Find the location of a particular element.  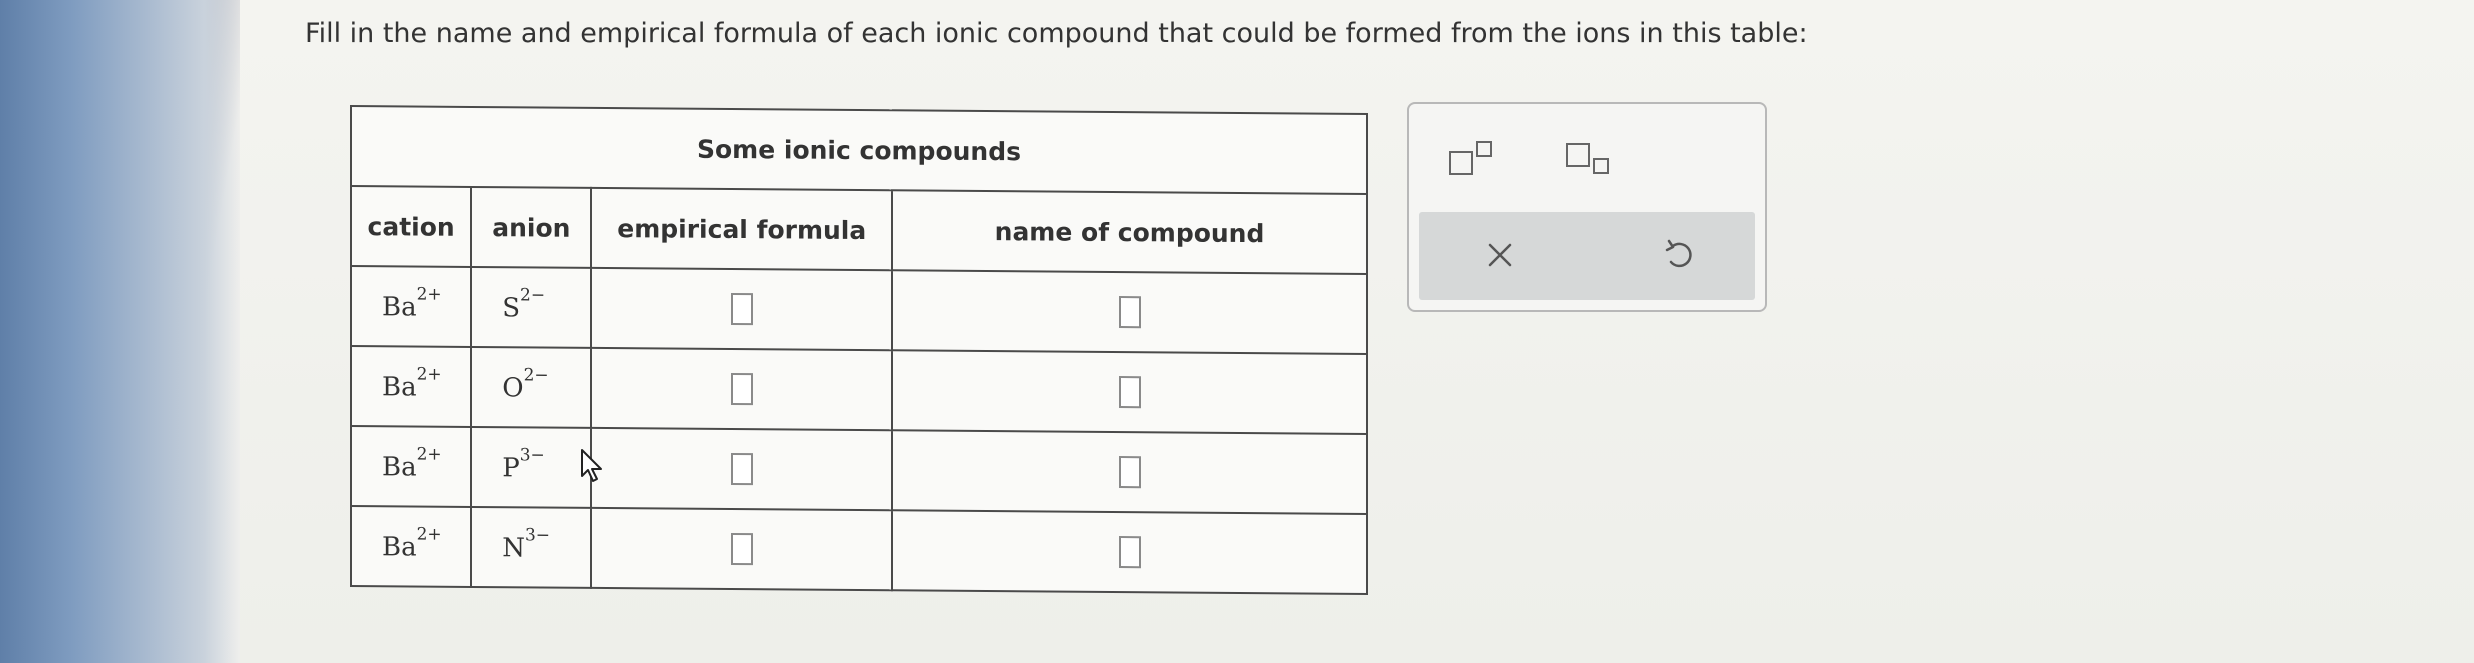

anion-cell: P3− is located at coordinates (531, 467).